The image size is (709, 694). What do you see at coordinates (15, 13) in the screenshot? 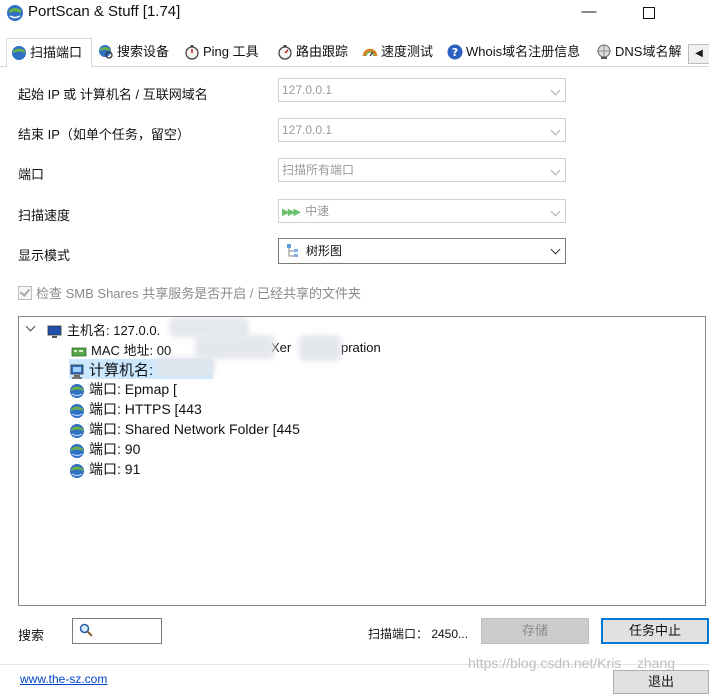
I see `app-logo-icon` at bounding box center [15, 13].